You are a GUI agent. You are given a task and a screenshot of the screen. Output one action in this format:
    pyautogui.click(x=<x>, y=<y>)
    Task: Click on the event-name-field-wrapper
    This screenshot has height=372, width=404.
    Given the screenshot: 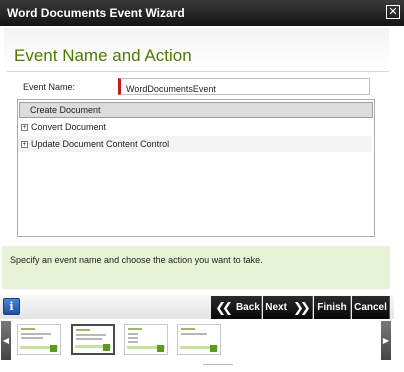 What is the action you would take?
    pyautogui.click(x=244, y=87)
    